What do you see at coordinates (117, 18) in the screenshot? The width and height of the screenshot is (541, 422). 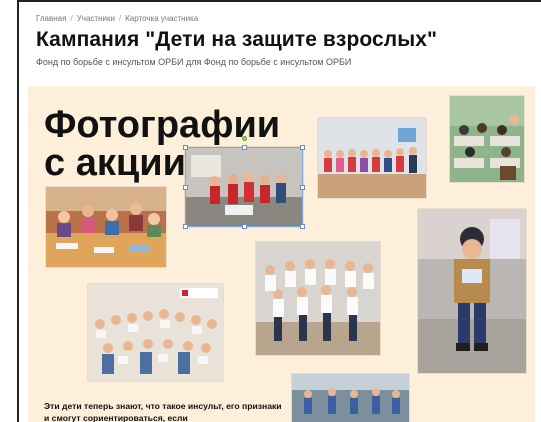 I see `breadcrumb: Главная / Участники / Карточка участника` at bounding box center [117, 18].